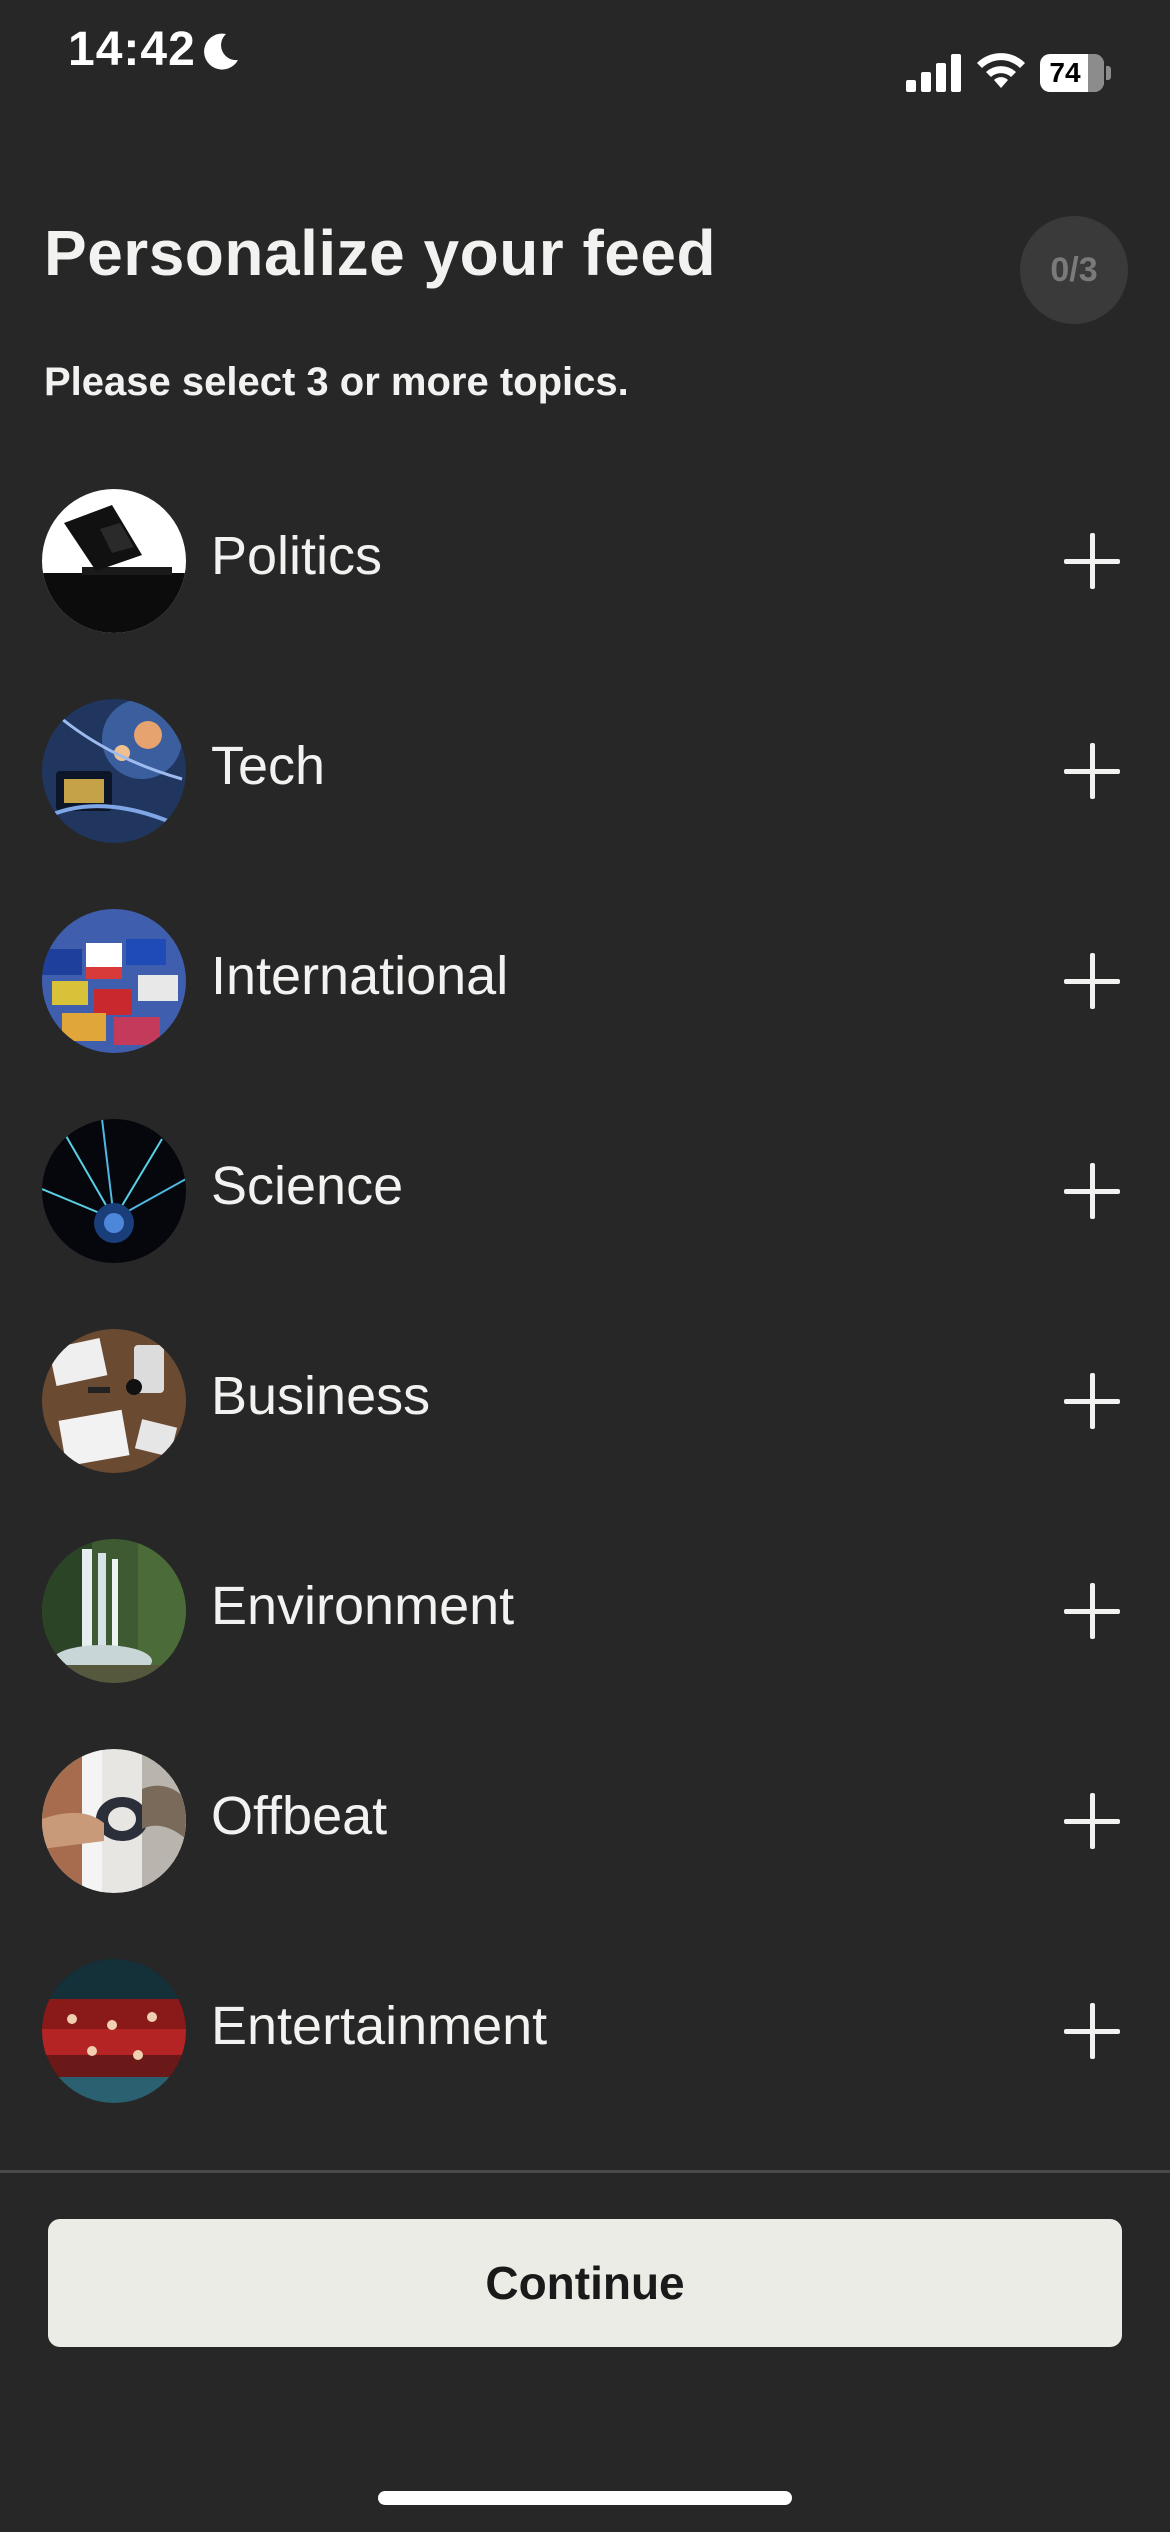  What do you see at coordinates (307, 1186) in the screenshot?
I see `topic-label: Science` at bounding box center [307, 1186].